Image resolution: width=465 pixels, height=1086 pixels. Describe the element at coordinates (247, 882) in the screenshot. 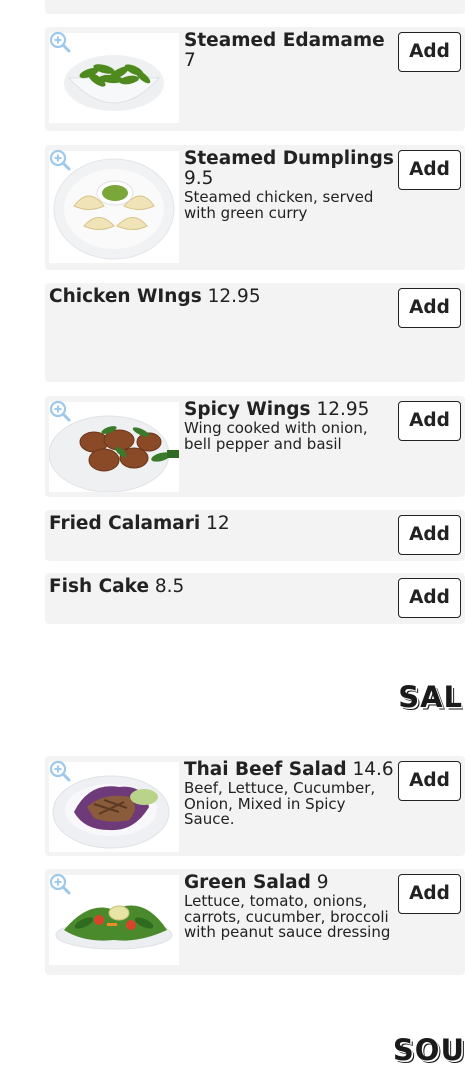

I see `menu-item-name: Green Salad` at that location.